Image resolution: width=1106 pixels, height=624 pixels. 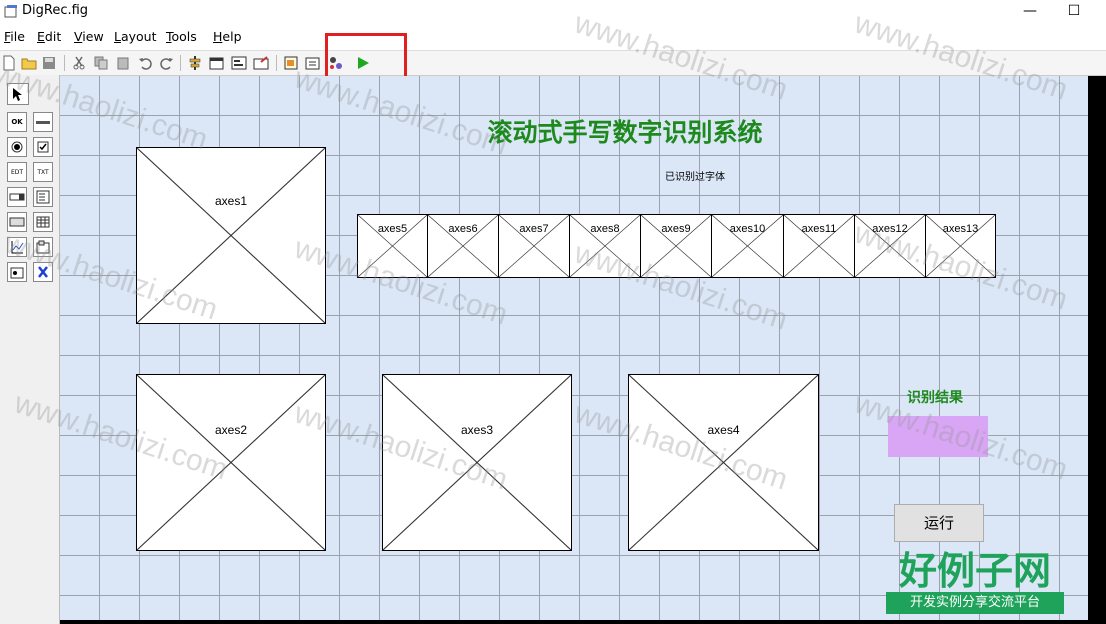 What do you see at coordinates (747, 229) in the screenshot?
I see `axes-label: axes10` at bounding box center [747, 229].